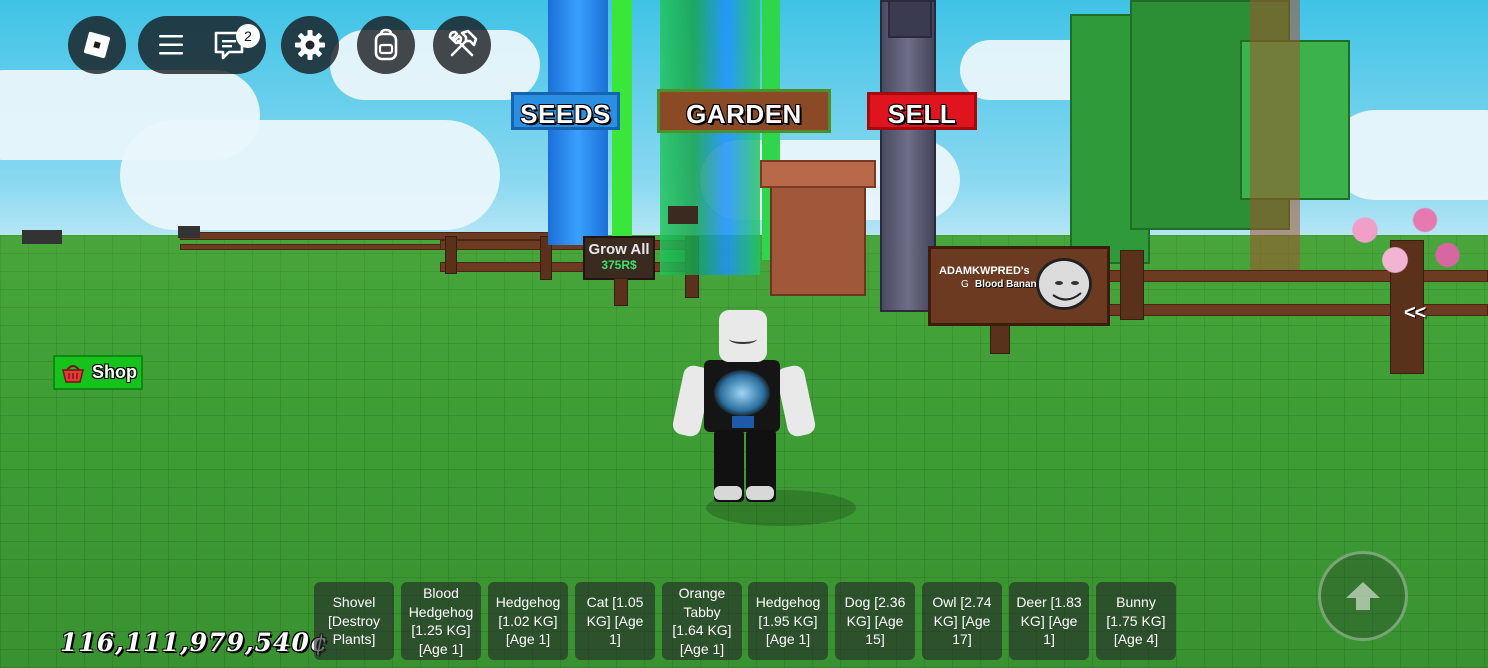 Image resolution: width=1488 pixels, height=668 pixels. I want to click on hotbar-slot-pet: Cat [1.05 KG] [Age 1], so click(615, 621).